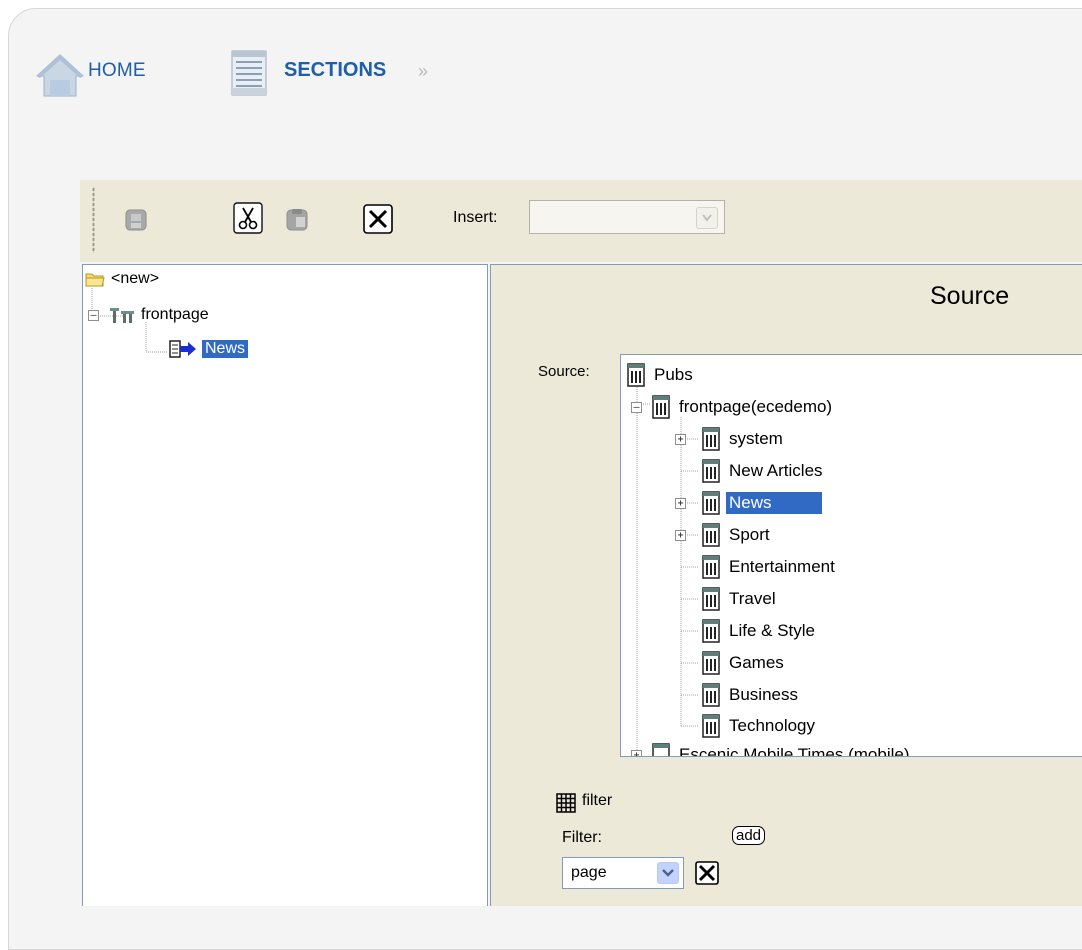  What do you see at coordinates (782, 566) in the screenshot?
I see `source-tree-label: Entertainment` at bounding box center [782, 566].